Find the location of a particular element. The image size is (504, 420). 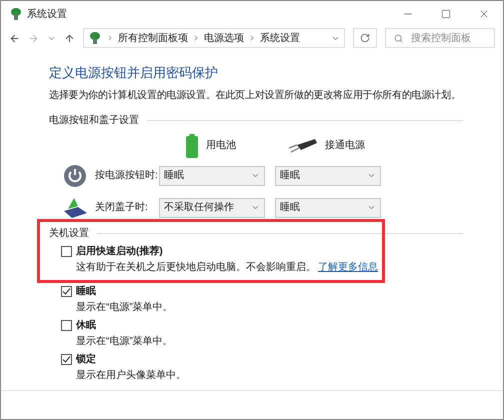

option-description: 这有助于在关机之后更快地启动电脑。不会影响重启。 is located at coordinates (196, 267).